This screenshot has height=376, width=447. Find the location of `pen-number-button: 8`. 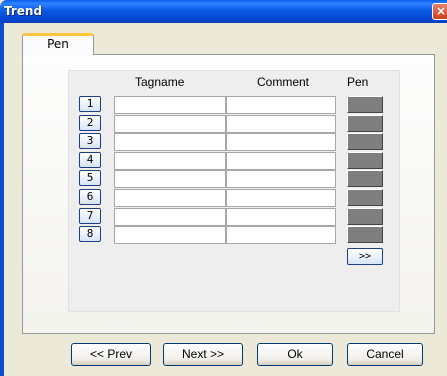

pen-number-button: 8 is located at coordinates (90, 234).